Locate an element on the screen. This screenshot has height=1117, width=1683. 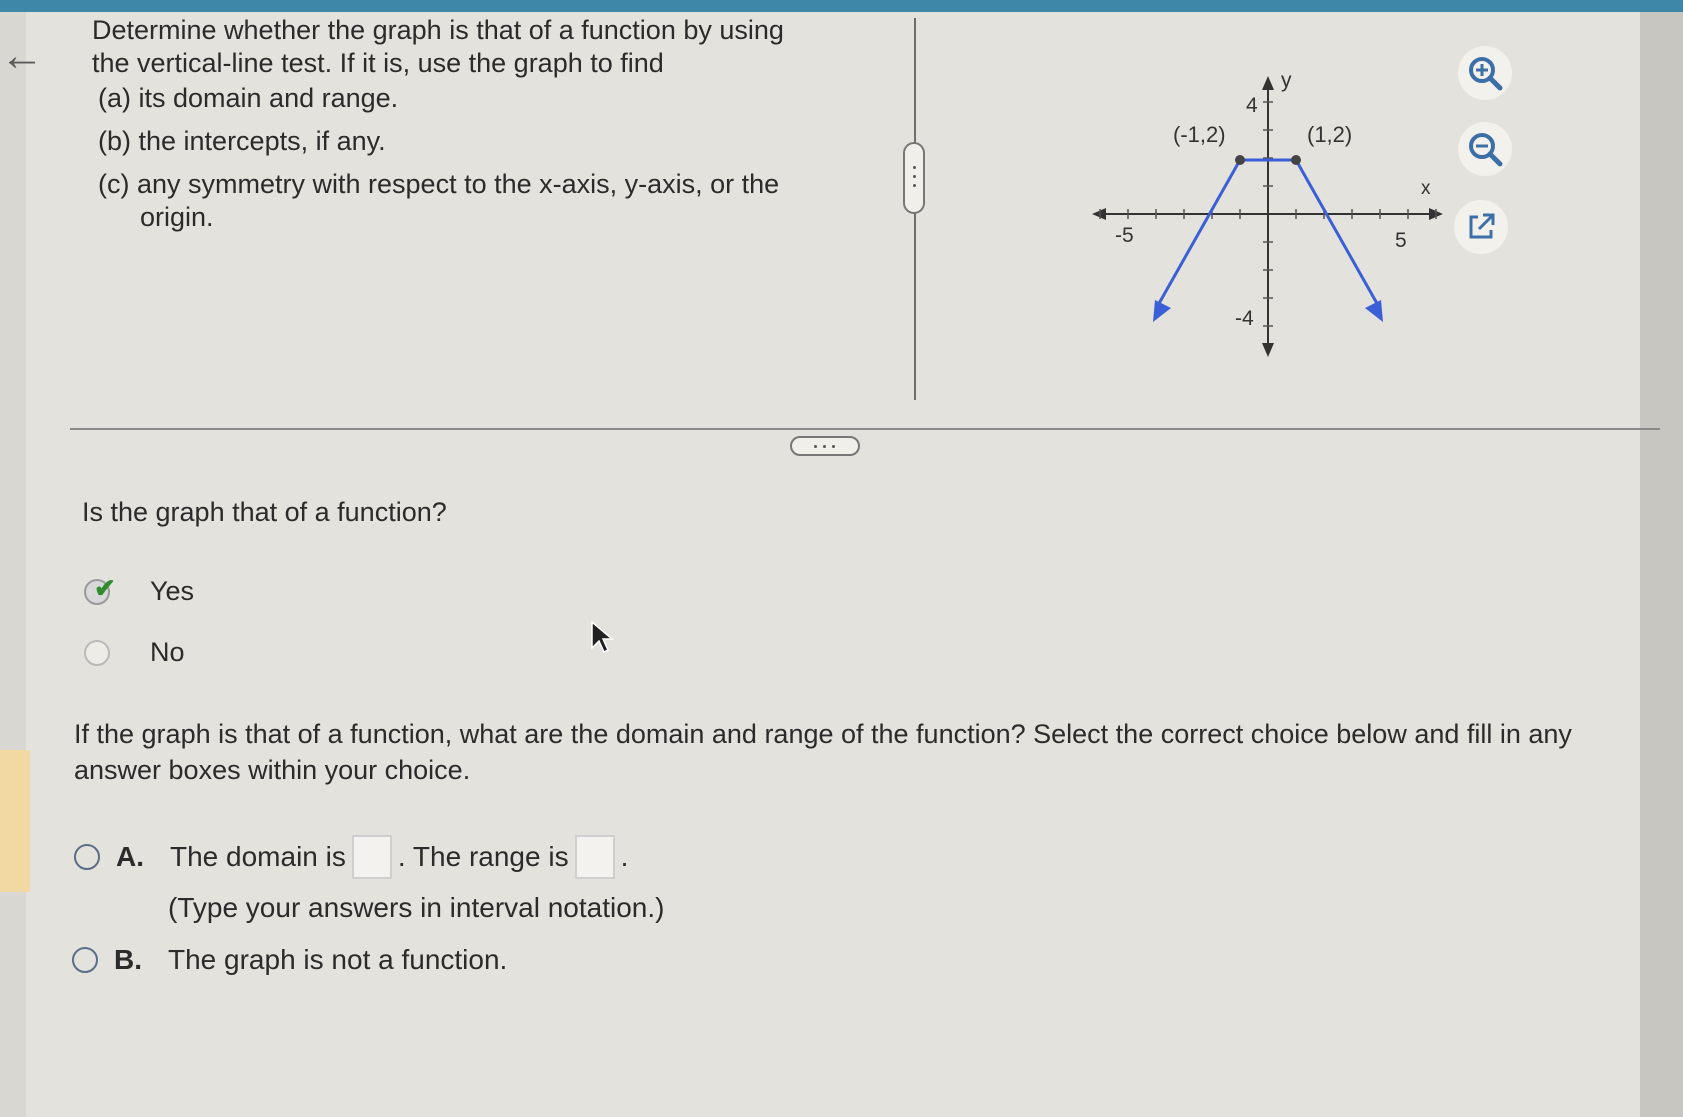
prompt-part-a: (a) its domain and range. is located at coordinates (248, 98).